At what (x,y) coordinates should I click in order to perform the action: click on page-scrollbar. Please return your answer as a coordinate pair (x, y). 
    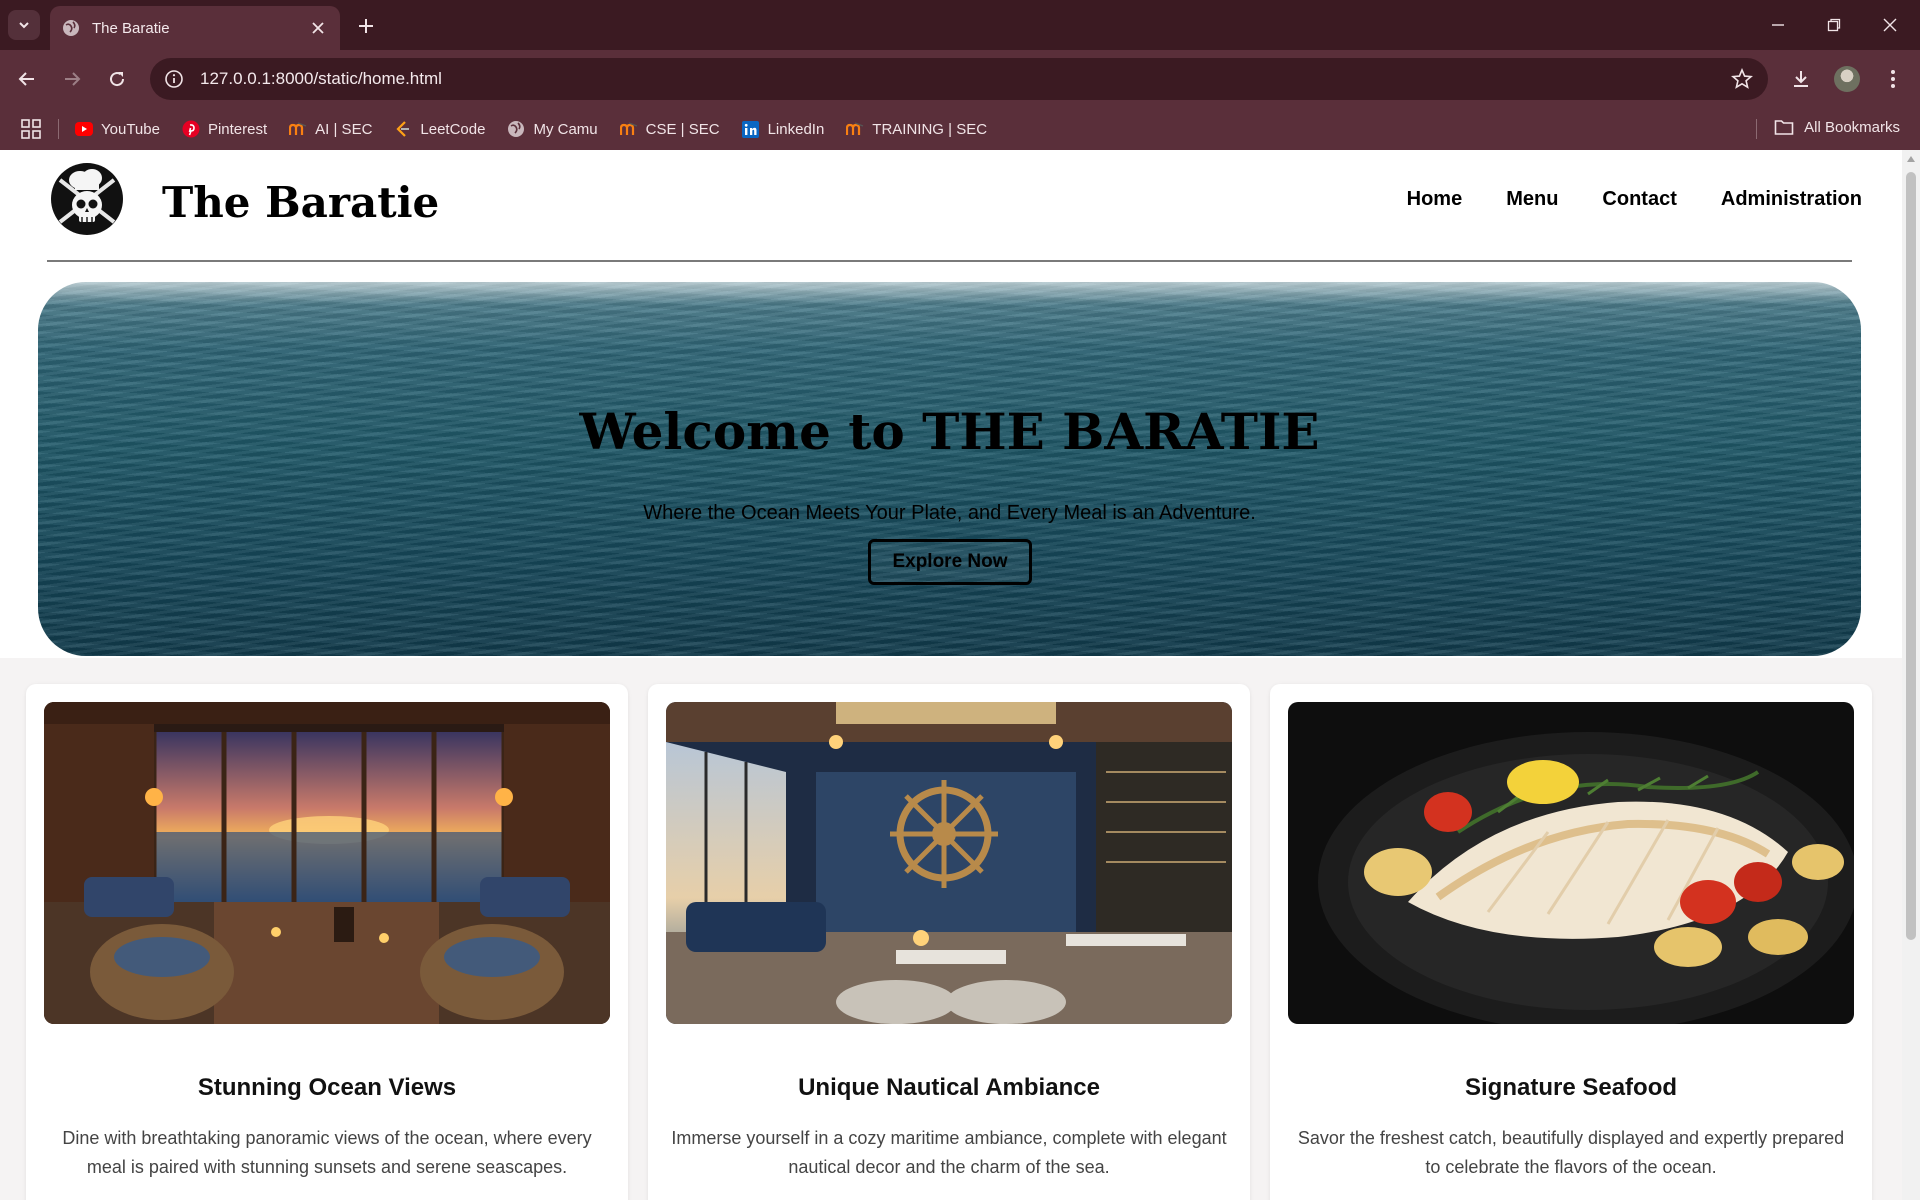
    Looking at the image, I should click on (1911, 675).